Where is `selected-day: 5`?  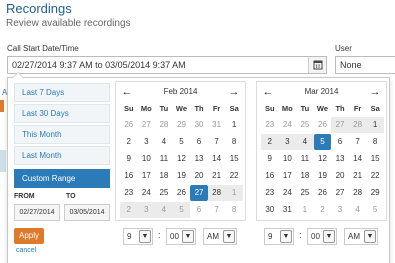
selected-day: 5 is located at coordinates (322, 142).